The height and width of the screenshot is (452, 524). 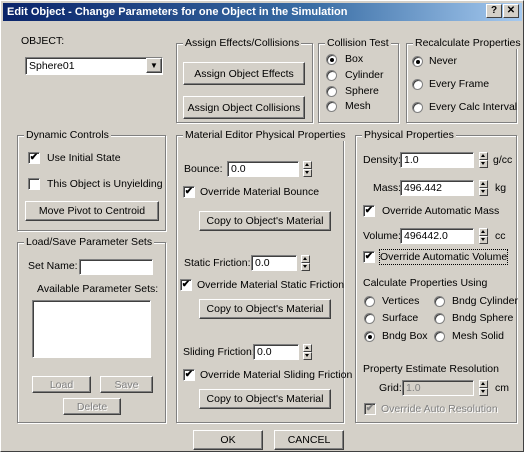 I want to click on bounce-label: Bounce:, so click(x=203, y=169).